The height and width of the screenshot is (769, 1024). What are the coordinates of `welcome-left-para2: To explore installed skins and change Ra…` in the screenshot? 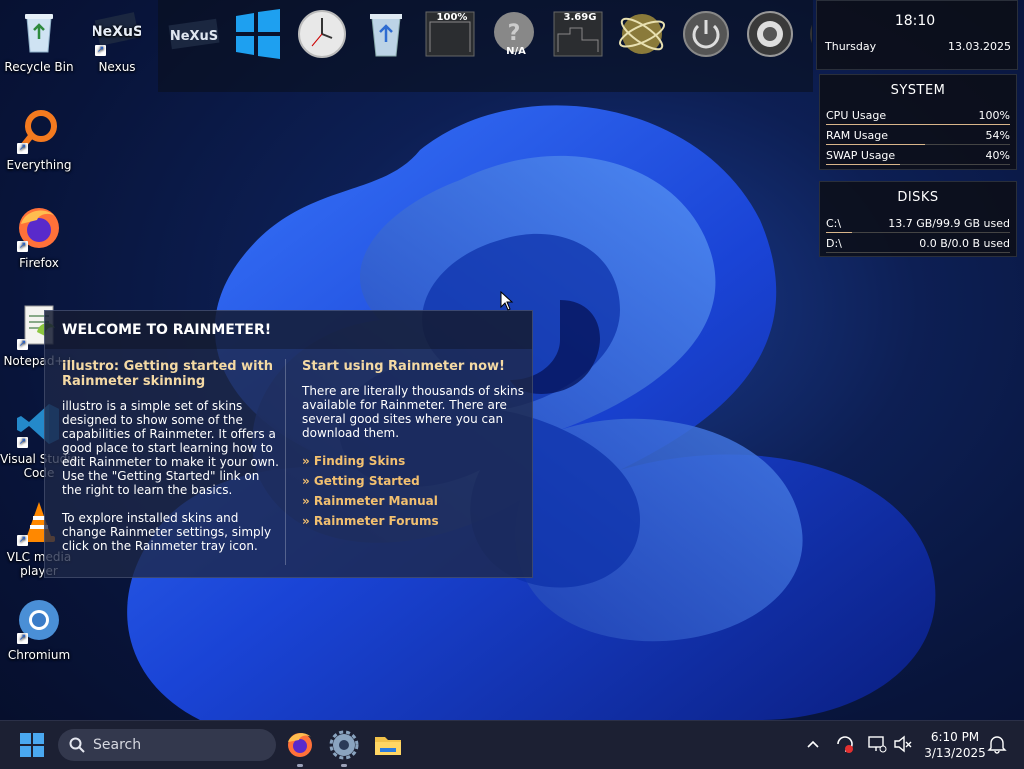 It's located at (167, 532).